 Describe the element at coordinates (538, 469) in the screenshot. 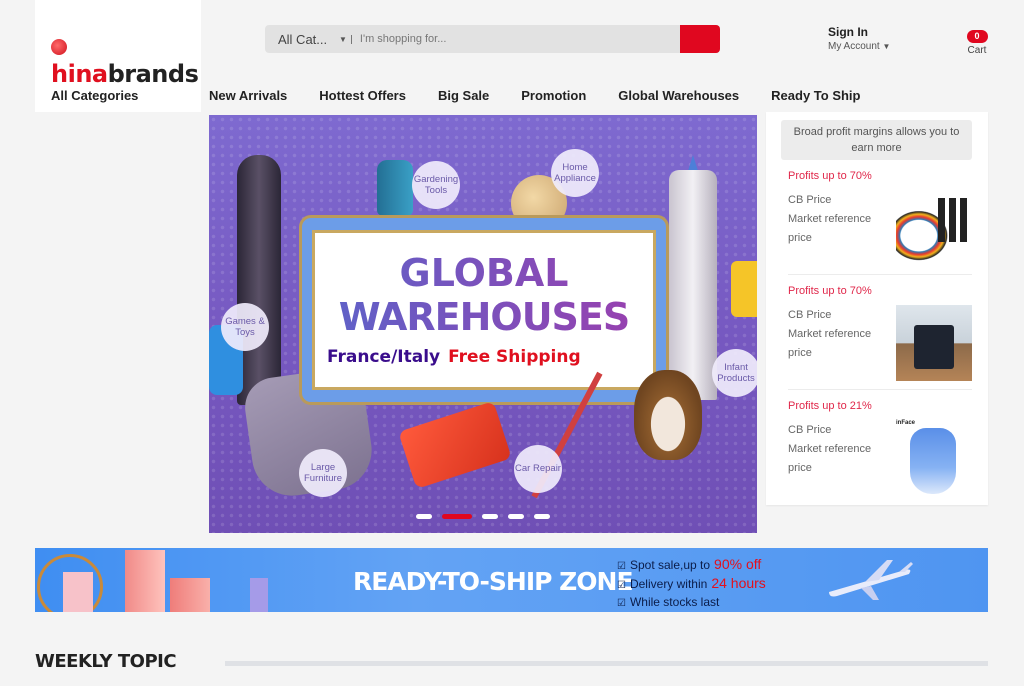

I see `bubble-car-repair: Car Repair` at that location.